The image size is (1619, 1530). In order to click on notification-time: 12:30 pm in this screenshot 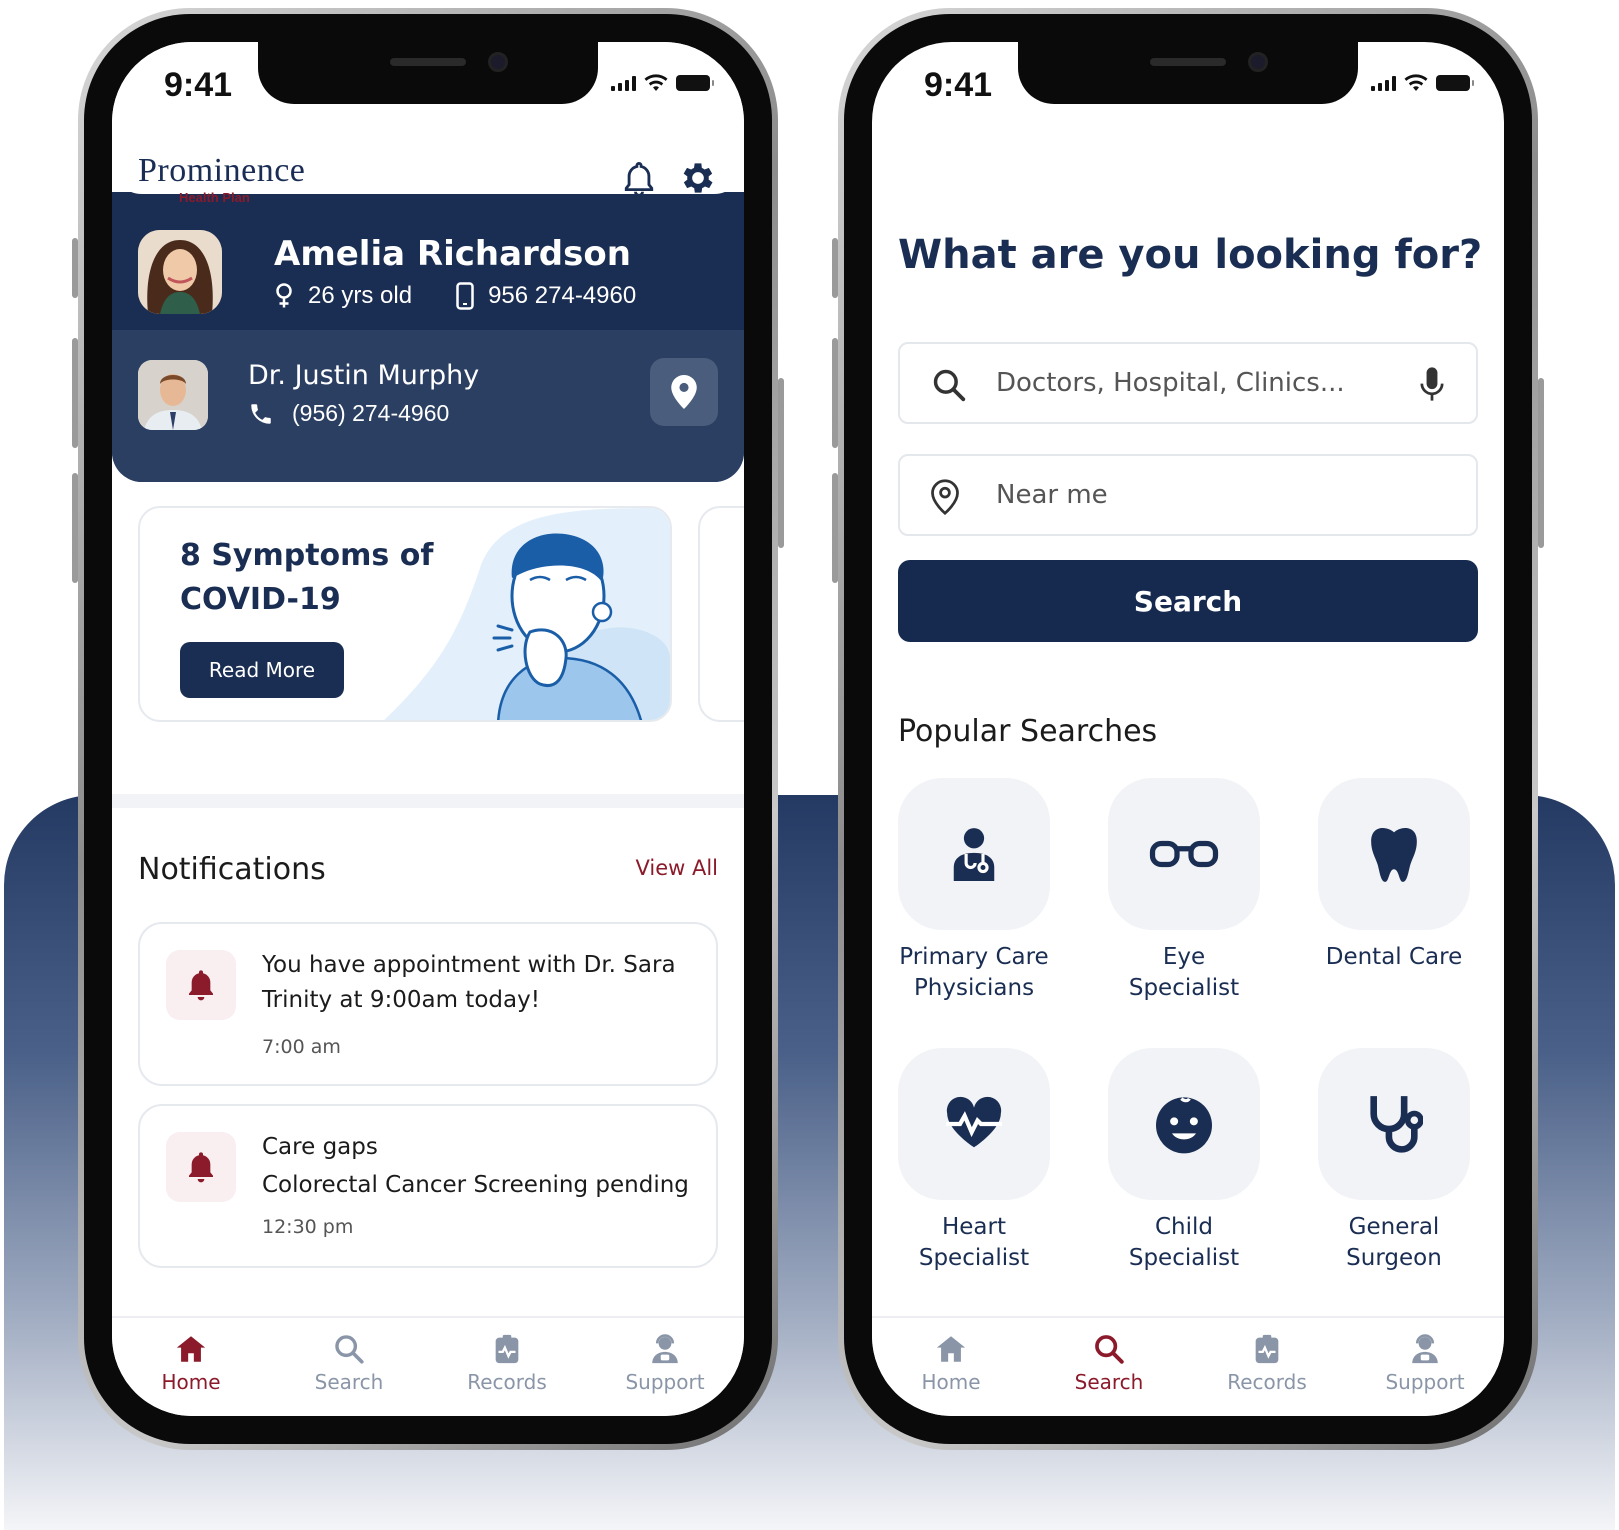, I will do `click(308, 1227)`.